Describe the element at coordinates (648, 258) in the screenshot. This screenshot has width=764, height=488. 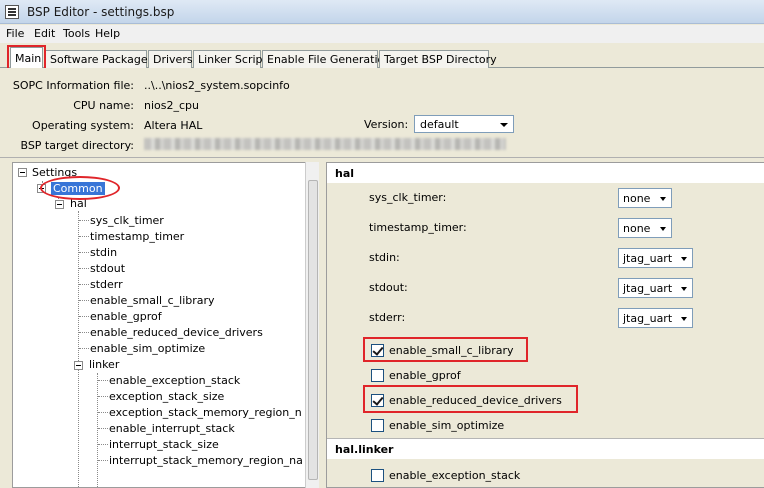
I see `stdin-value: jtag_uart` at that location.